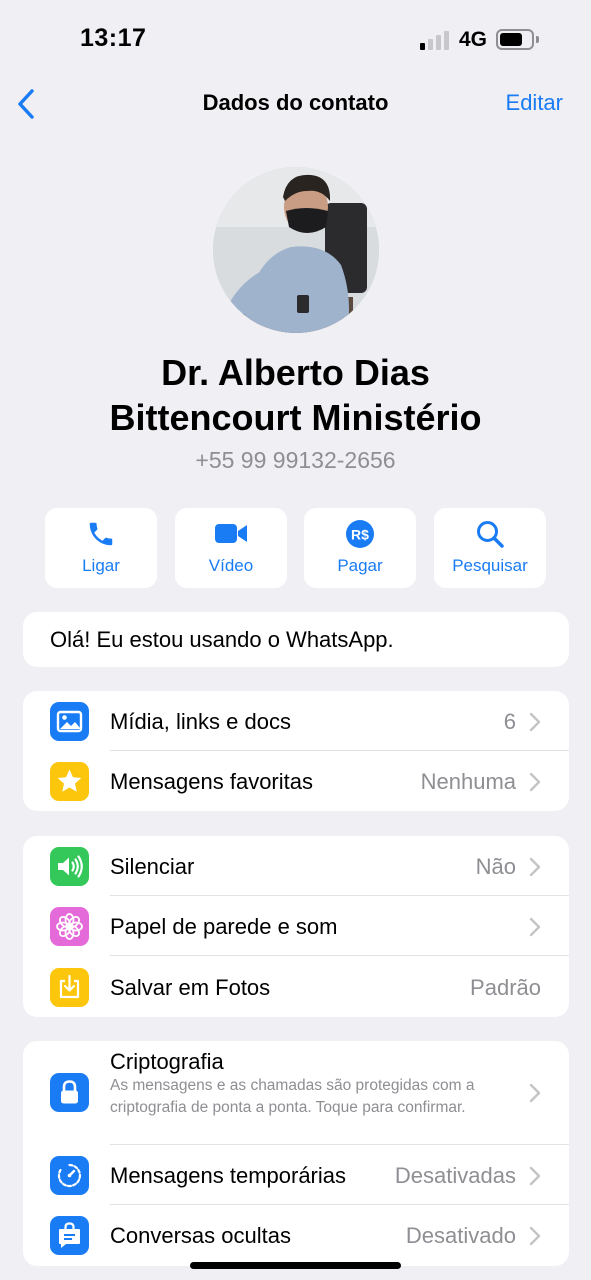  What do you see at coordinates (296, 548) in the screenshot?
I see `action-buttons: Ligar Vídeo R$ Pagar Pesquisar` at bounding box center [296, 548].